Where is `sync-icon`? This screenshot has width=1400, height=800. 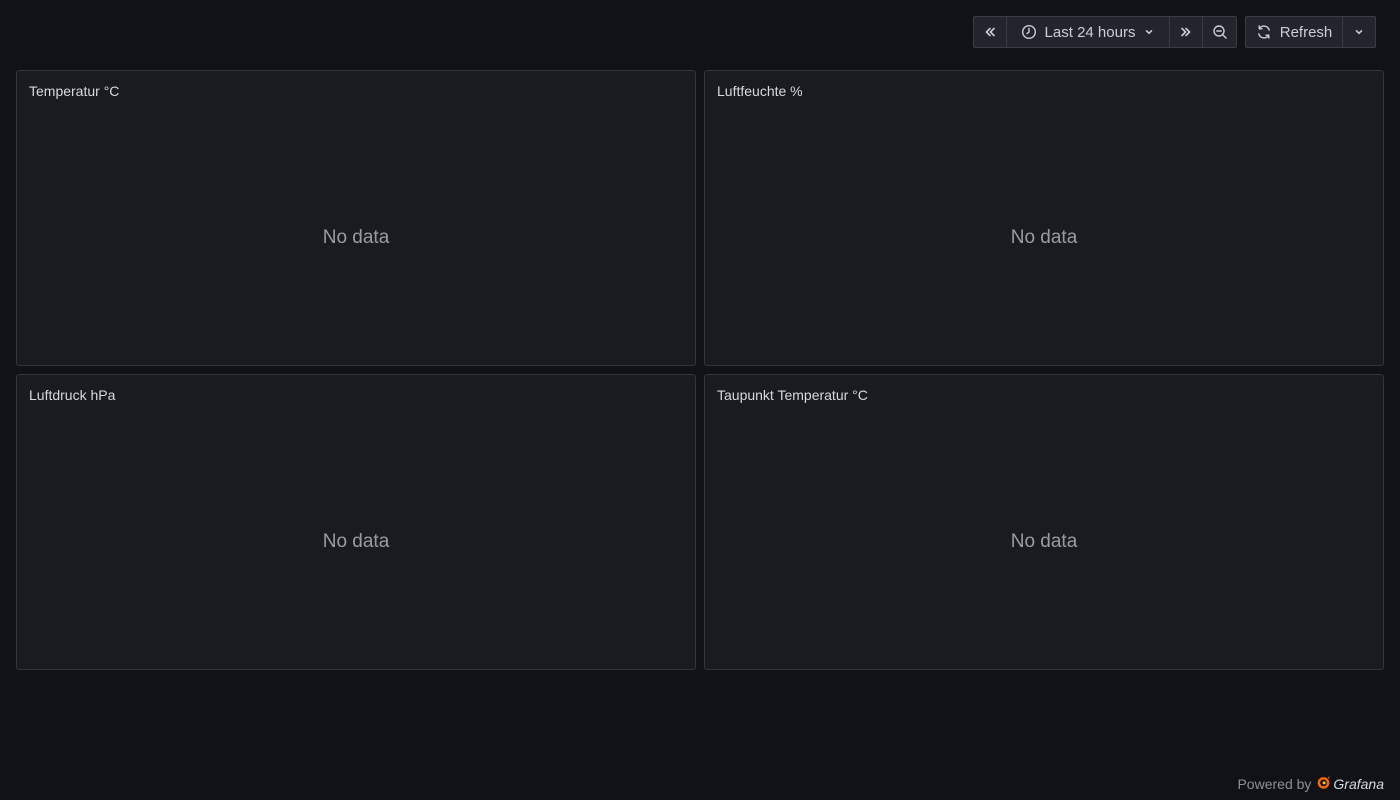 sync-icon is located at coordinates (1264, 32).